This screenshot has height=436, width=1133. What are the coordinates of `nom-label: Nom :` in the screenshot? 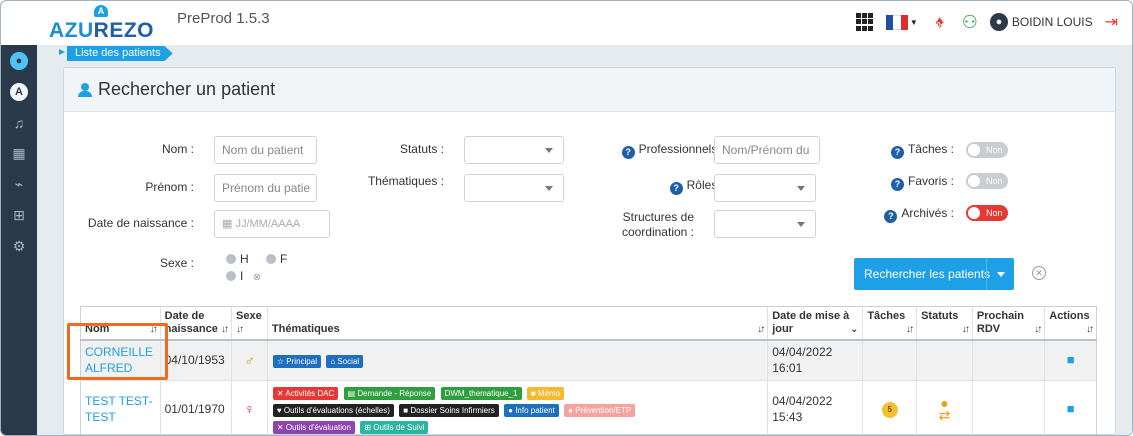 It's located at (177, 149).